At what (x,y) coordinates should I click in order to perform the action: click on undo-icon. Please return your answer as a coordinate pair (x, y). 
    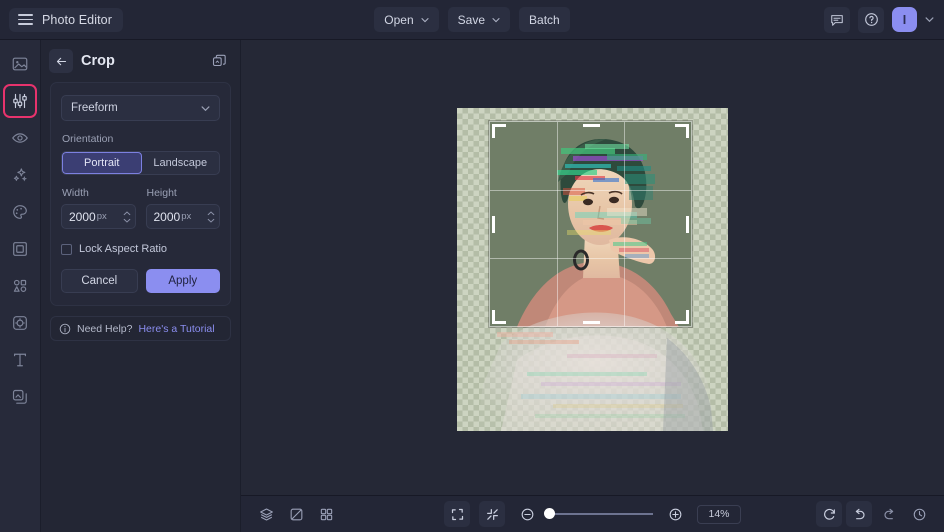
    Looking at the image, I should click on (860, 513).